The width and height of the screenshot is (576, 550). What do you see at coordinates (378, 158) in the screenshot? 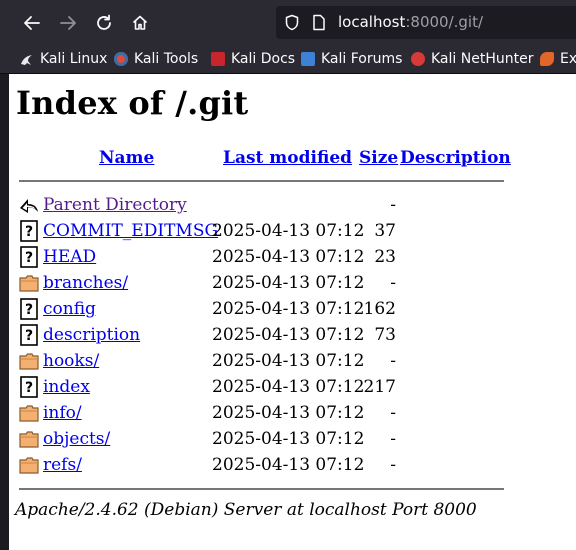
I see `column-header-size: Size` at bounding box center [378, 158].